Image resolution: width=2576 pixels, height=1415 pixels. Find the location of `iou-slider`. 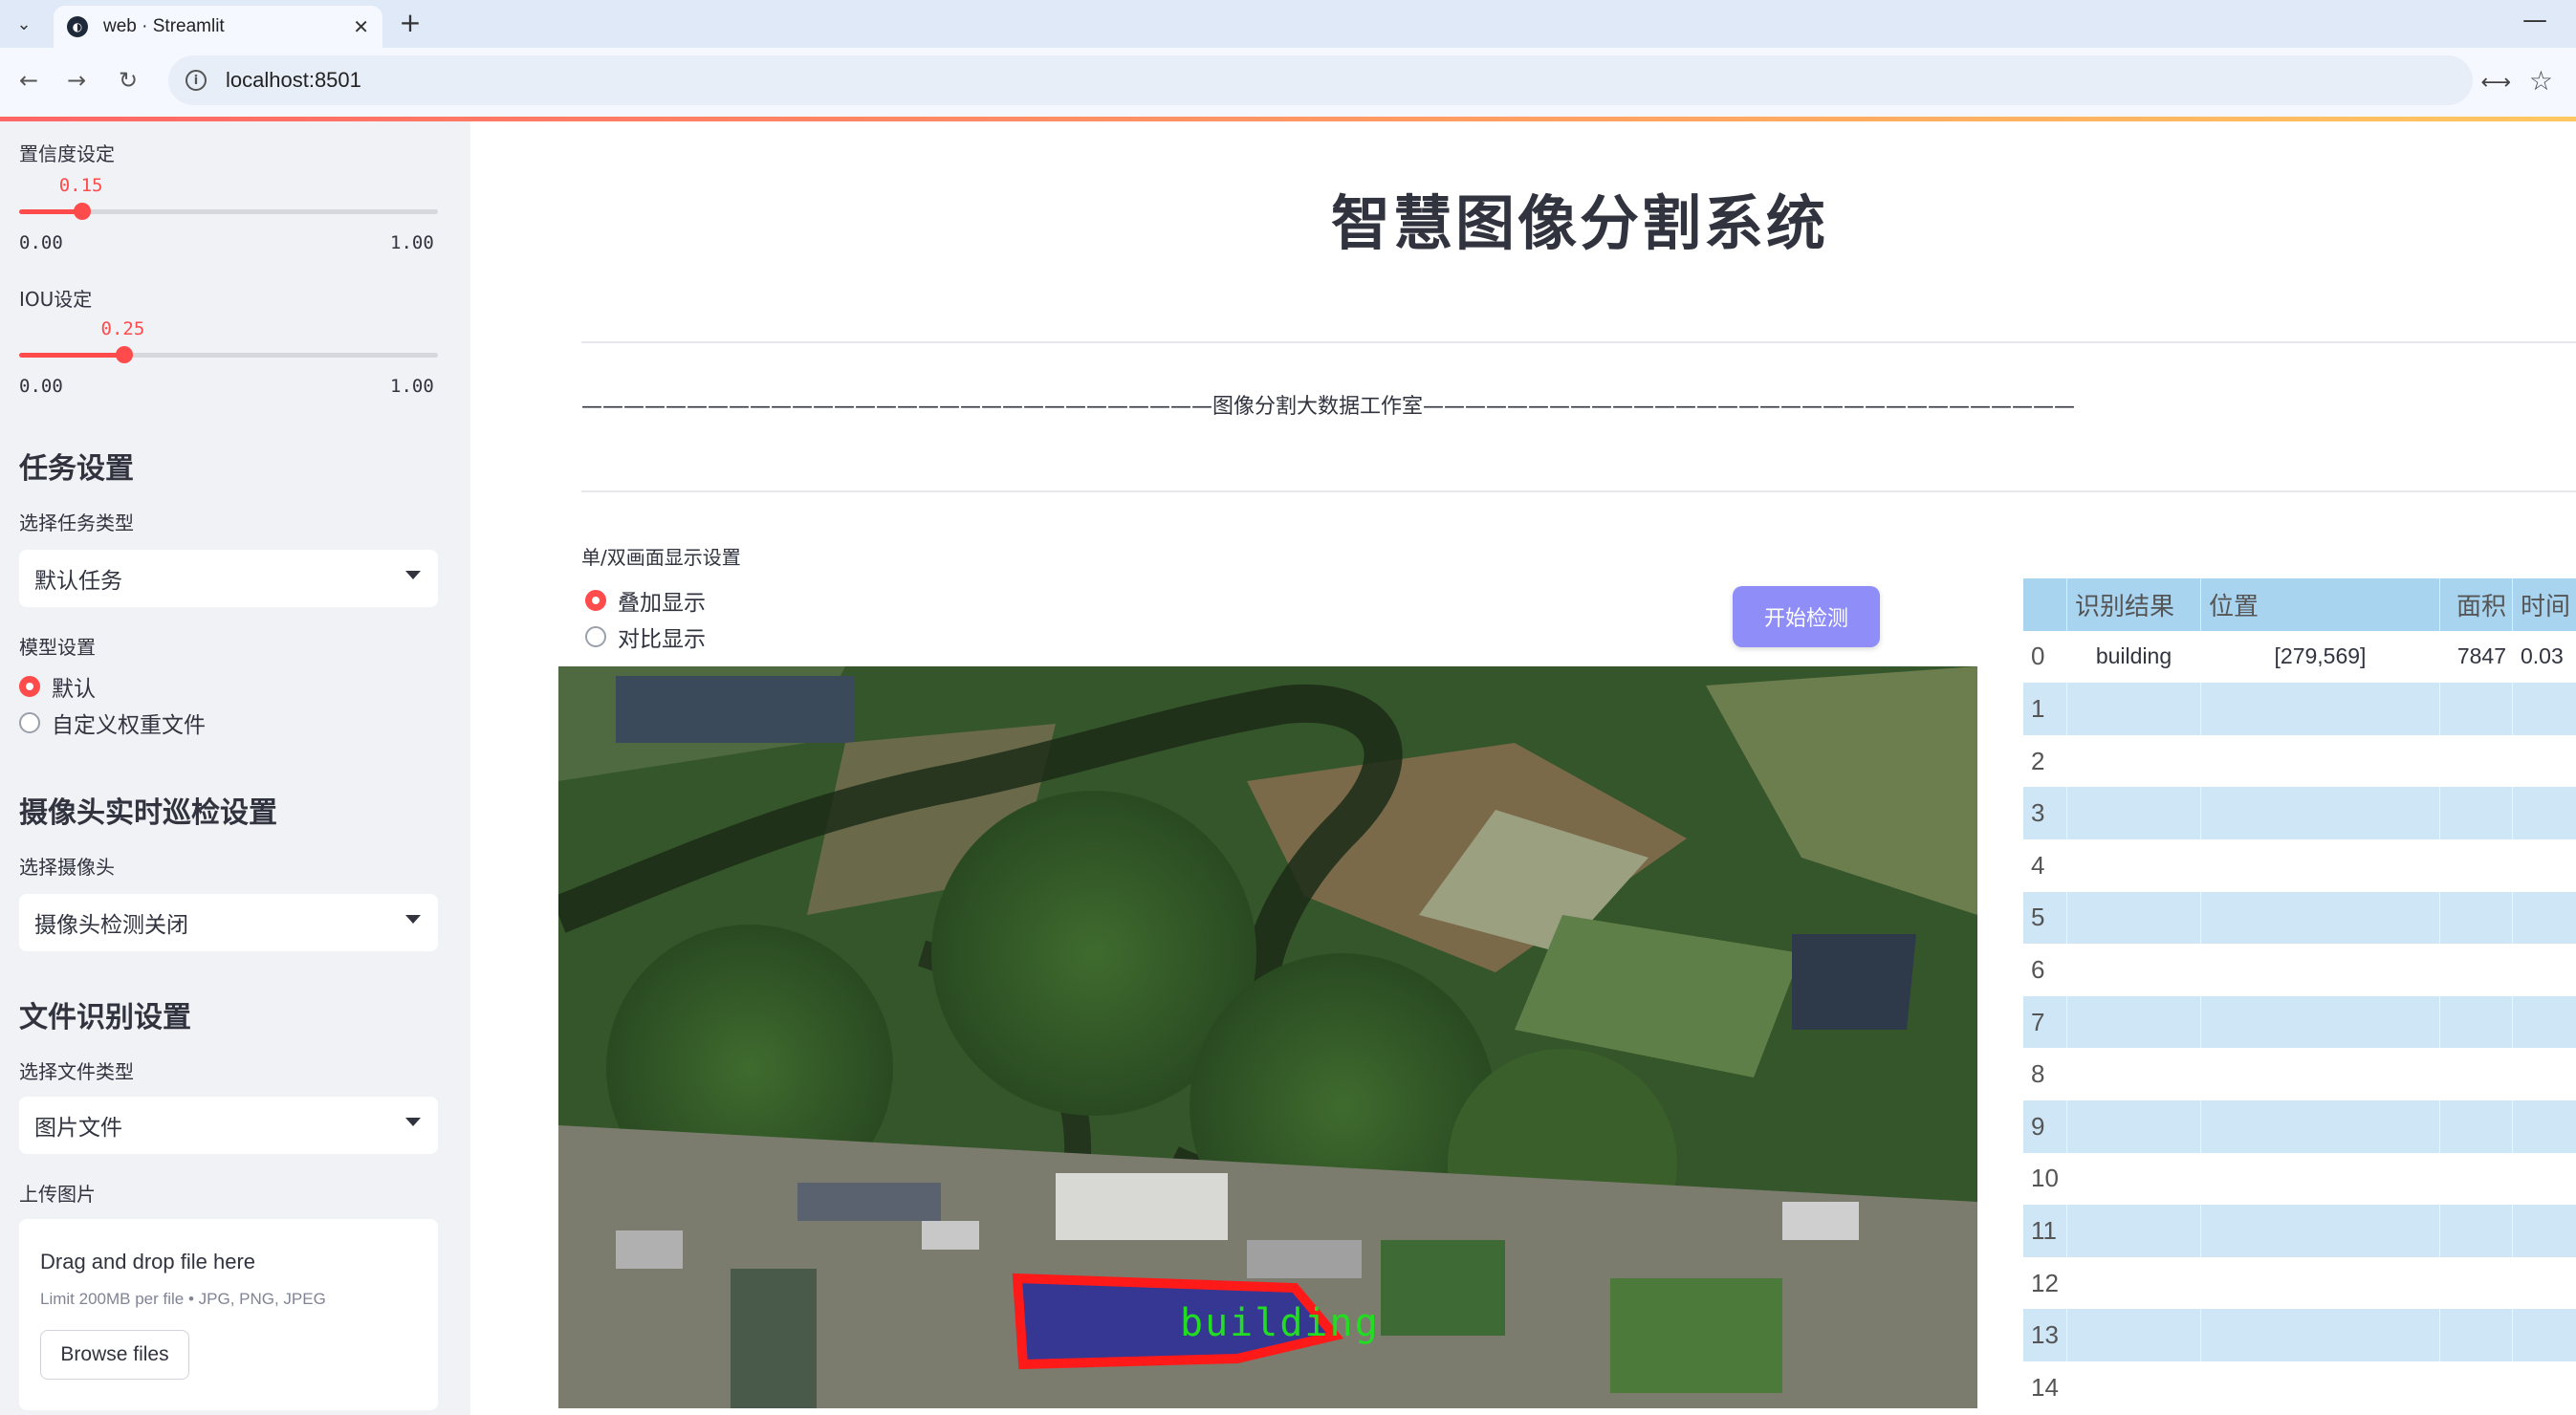

iou-slider is located at coordinates (228, 354).